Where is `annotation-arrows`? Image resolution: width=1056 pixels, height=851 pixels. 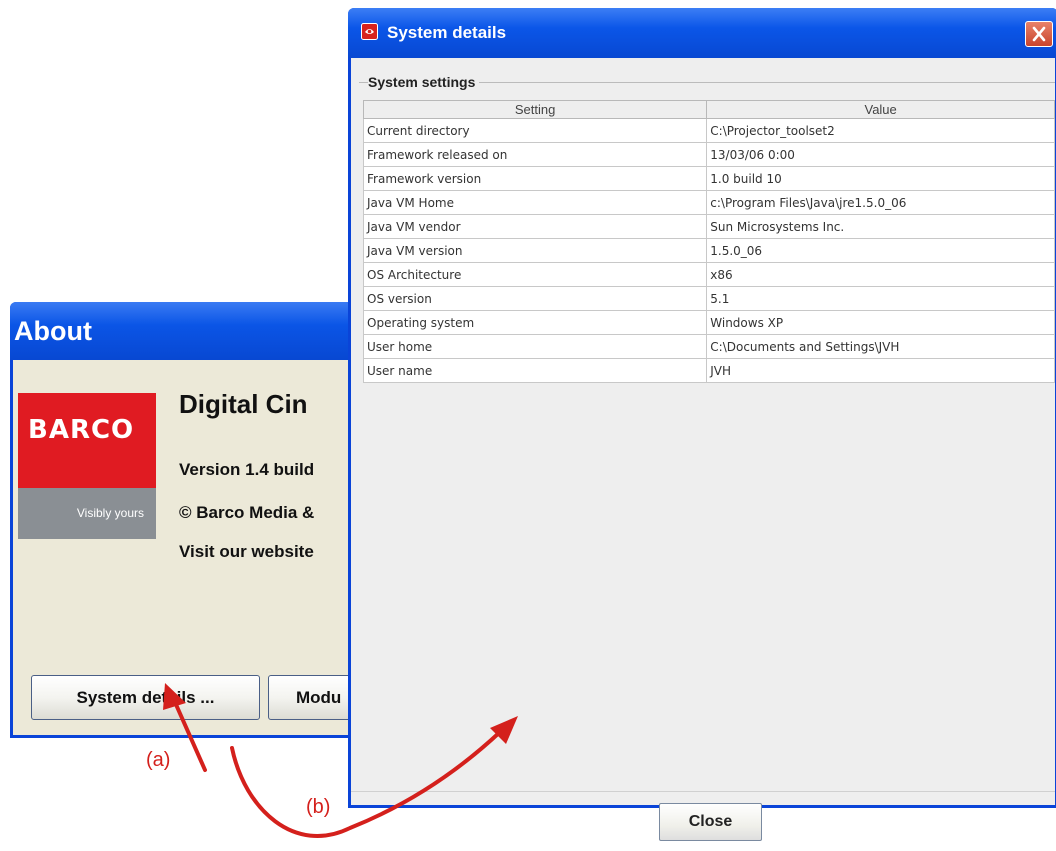
annotation-arrows is located at coordinates (340, 760).